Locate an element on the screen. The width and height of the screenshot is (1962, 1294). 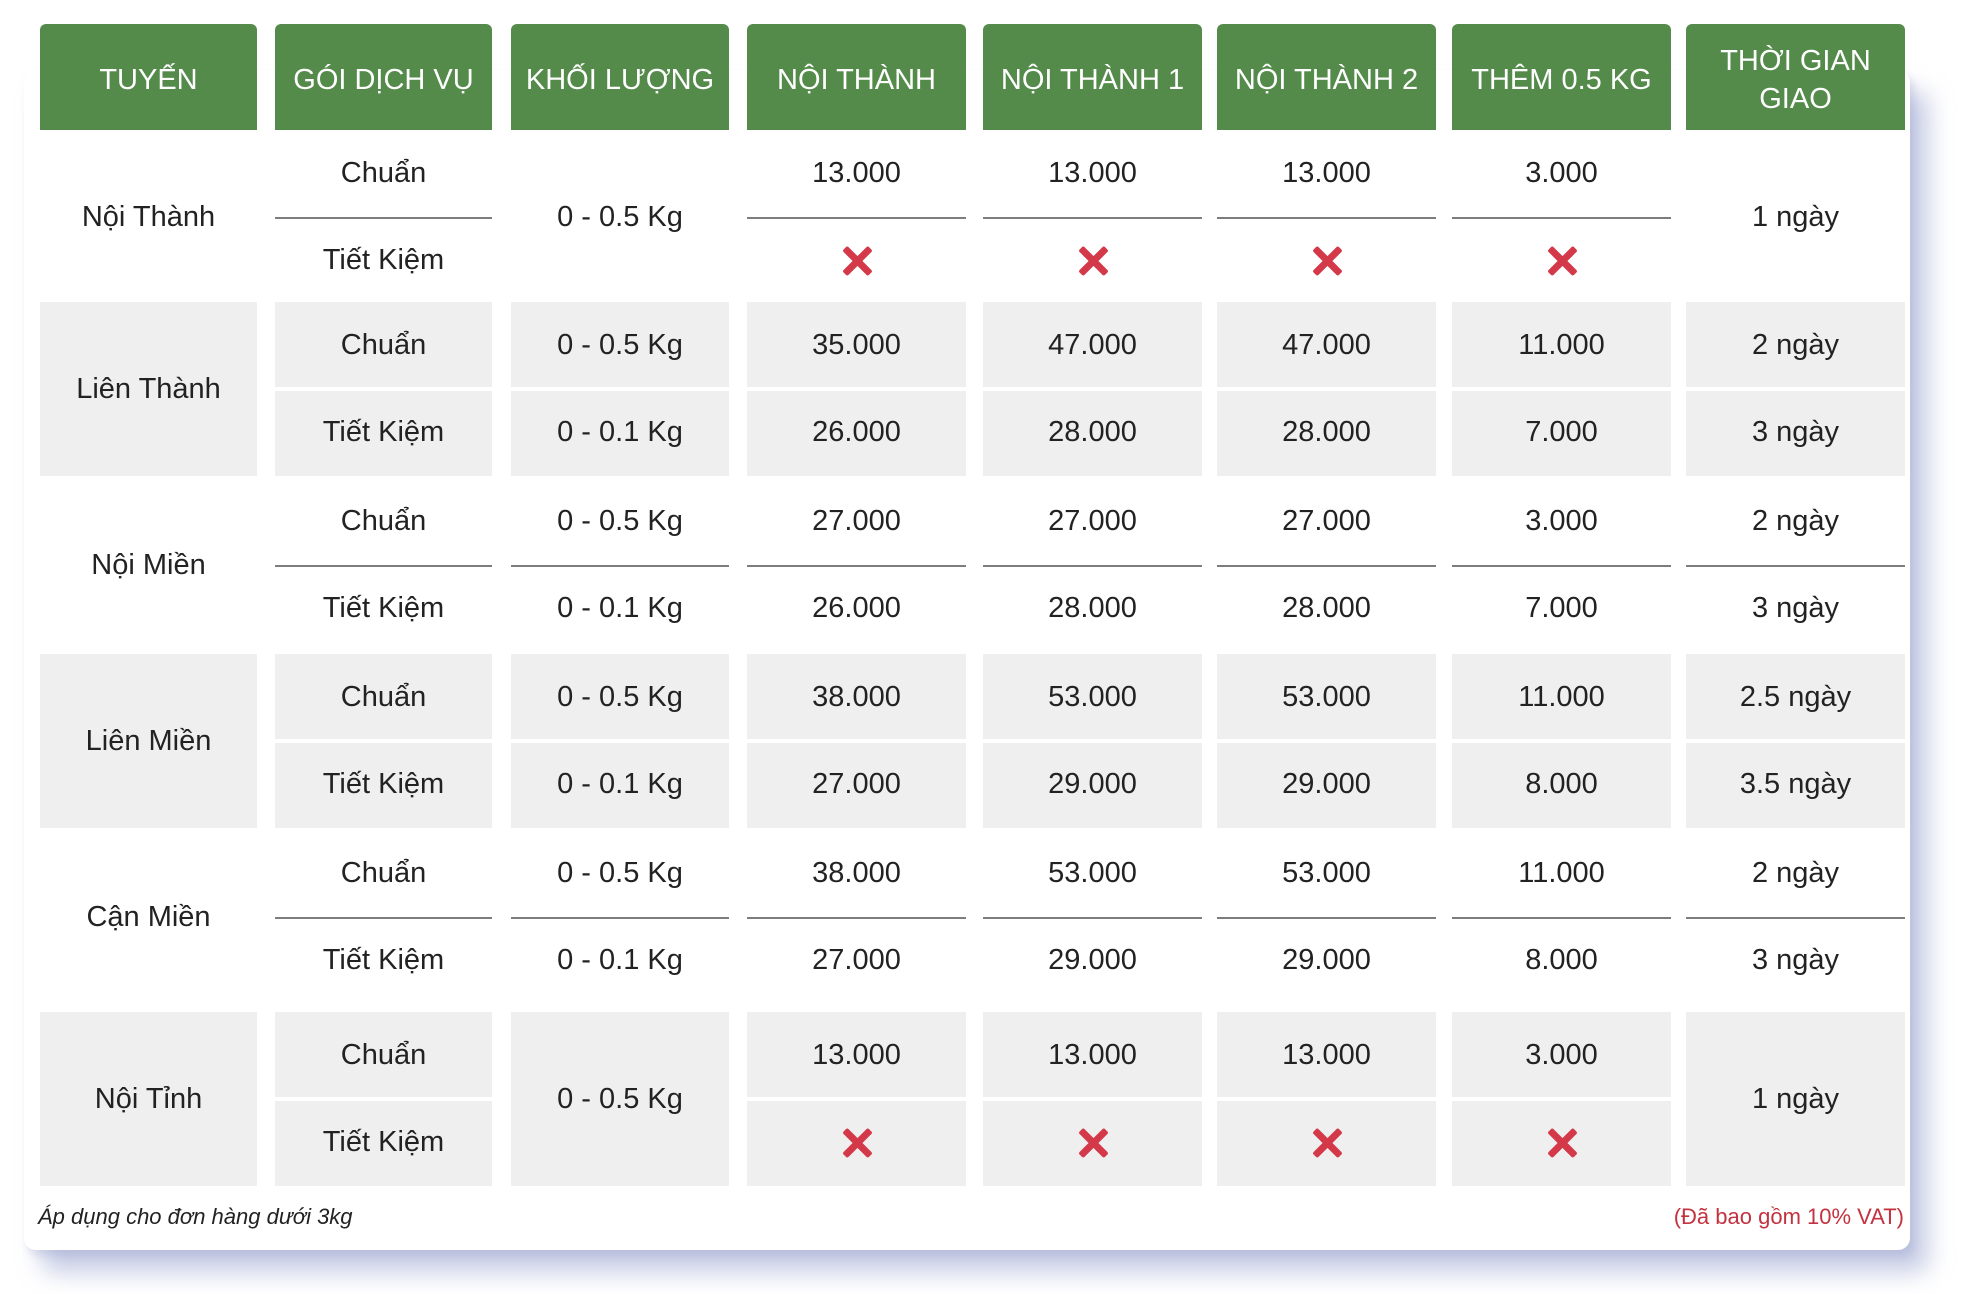
header-weight: KHỐI LƯỢNG is located at coordinates (620, 77).